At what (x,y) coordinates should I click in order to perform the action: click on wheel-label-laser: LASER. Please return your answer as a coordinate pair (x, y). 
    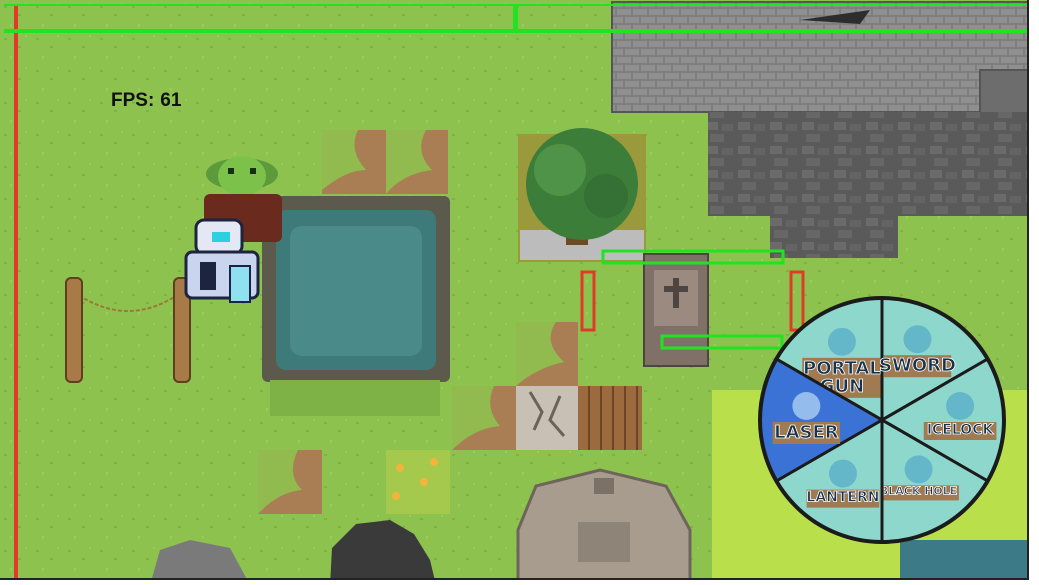
    Looking at the image, I should click on (806, 432).